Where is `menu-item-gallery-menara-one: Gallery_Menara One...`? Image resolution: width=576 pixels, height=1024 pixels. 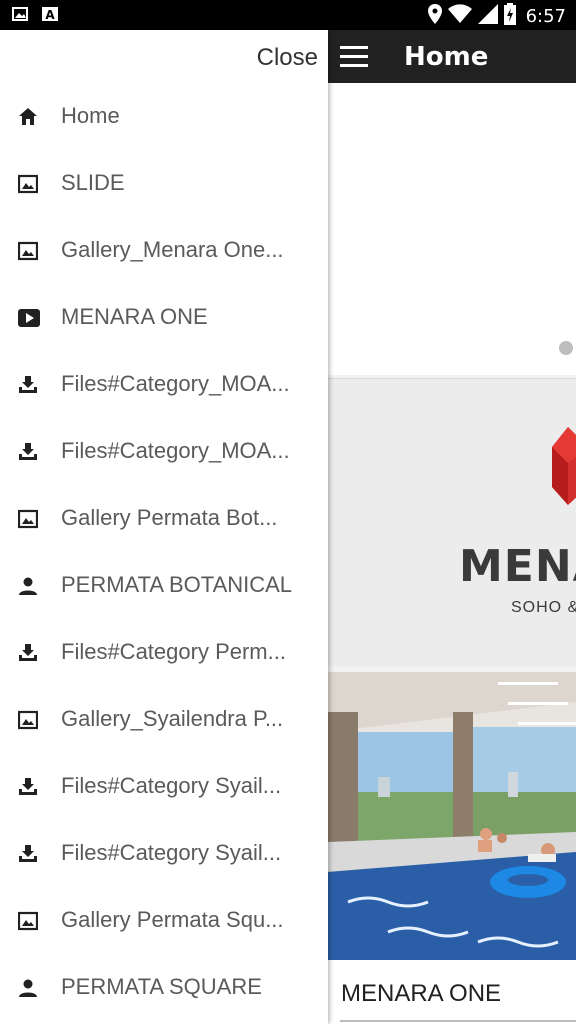 menu-item-gallery-menara-one: Gallery_Menara One... is located at coordinates (164, 250).